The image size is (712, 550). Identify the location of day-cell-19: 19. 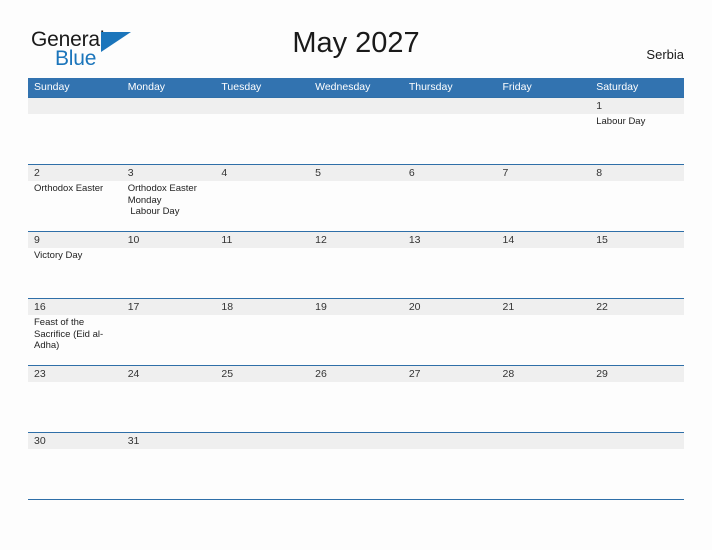
(356, 331).